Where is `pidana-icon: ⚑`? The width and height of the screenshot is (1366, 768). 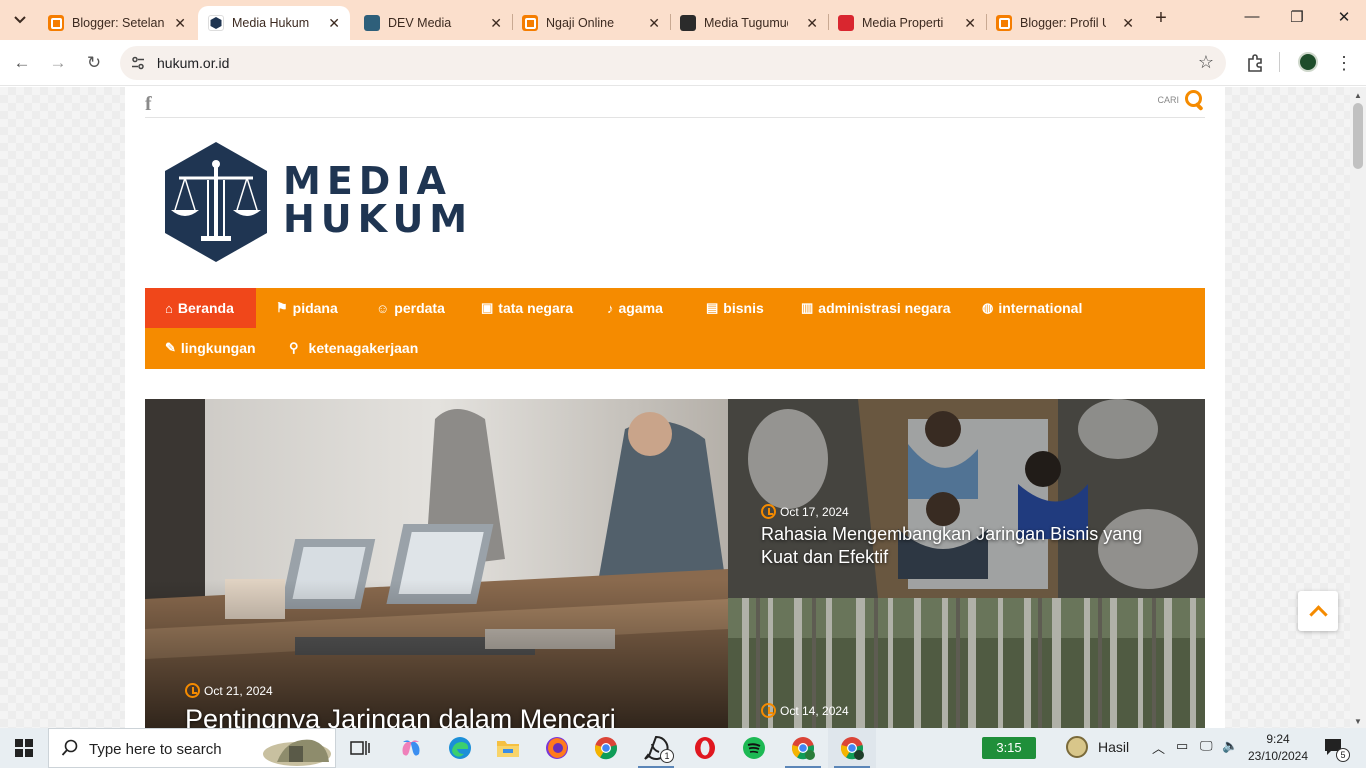
pidana-icon: ⚑ is located at coordinates (282, 307).